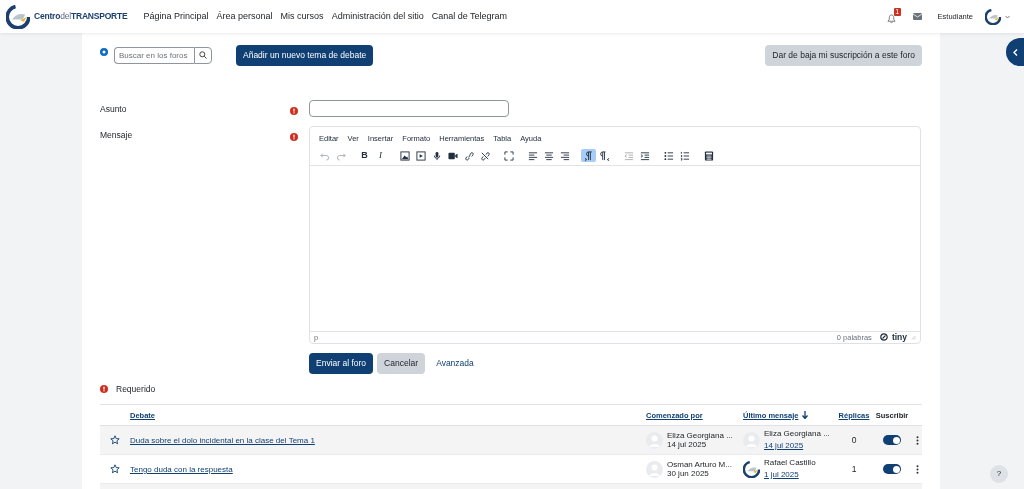 The width and height of the screenshot is (1024, 489). Describe the element at coordinates (244, 16) in the screenshot. I see `nav-link: Área personal` at that location.